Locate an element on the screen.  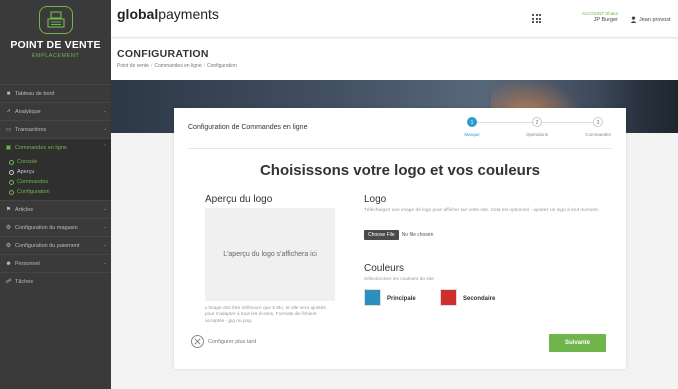
sidebar-item-label: Personnel is located at coordinates (27, 263).